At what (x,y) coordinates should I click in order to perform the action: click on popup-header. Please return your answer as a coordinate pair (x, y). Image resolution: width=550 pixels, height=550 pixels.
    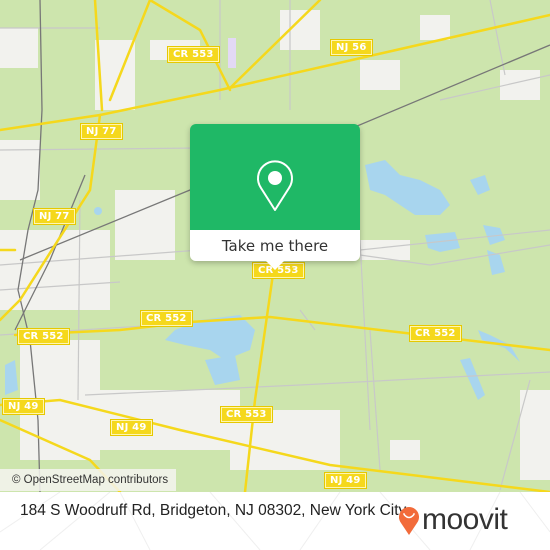
    Looking at the image, I should click on (275, 177).